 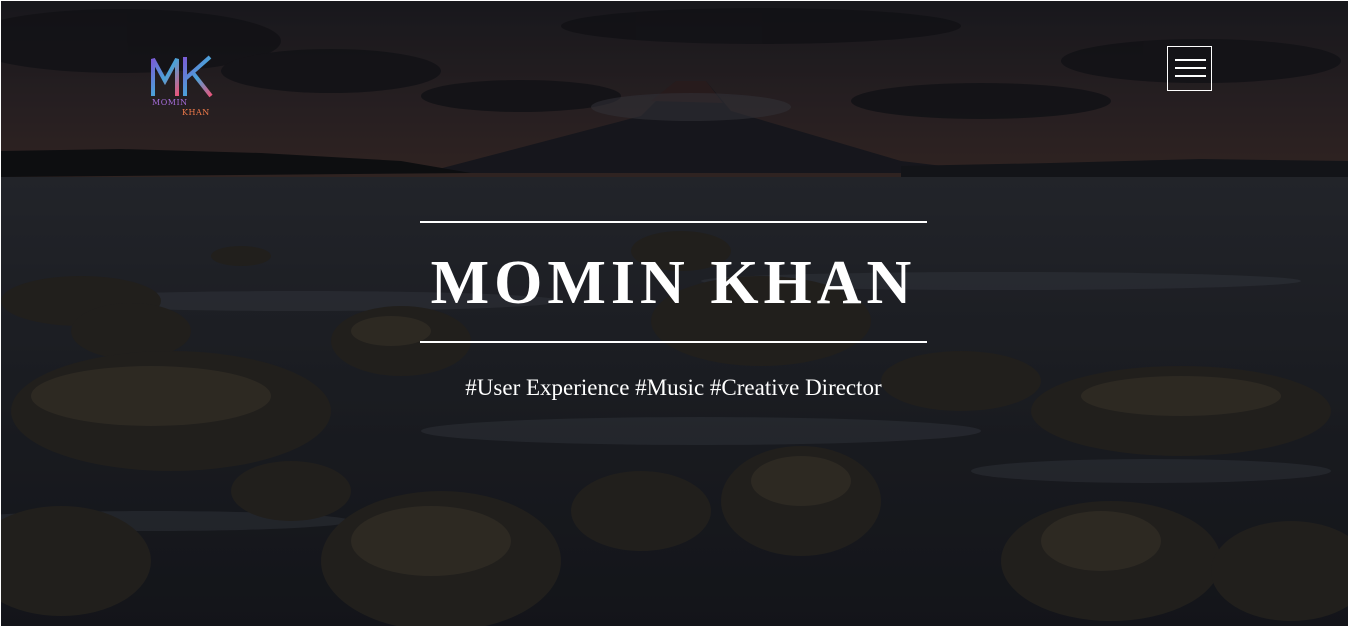 What do you see at coordinates (1189, 68) in the screenshot?
I see `menu-button` at bounding box center [1189, 68].